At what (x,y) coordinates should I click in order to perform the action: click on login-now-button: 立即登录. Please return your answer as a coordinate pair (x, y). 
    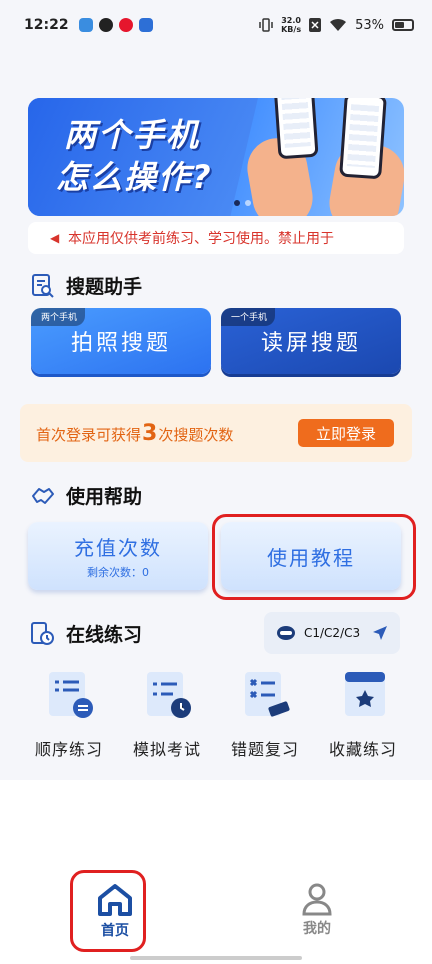
    Looking at the image, I should click on (346, 433).